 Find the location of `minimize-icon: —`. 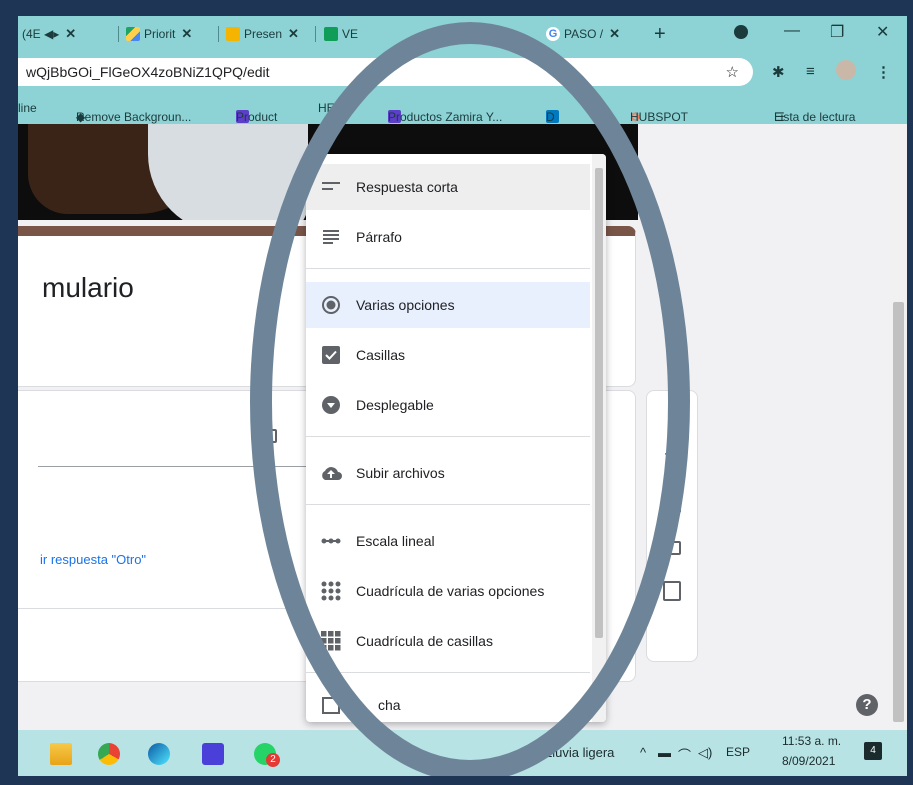

minimize-icon: — is located at coordinates (792, 31).